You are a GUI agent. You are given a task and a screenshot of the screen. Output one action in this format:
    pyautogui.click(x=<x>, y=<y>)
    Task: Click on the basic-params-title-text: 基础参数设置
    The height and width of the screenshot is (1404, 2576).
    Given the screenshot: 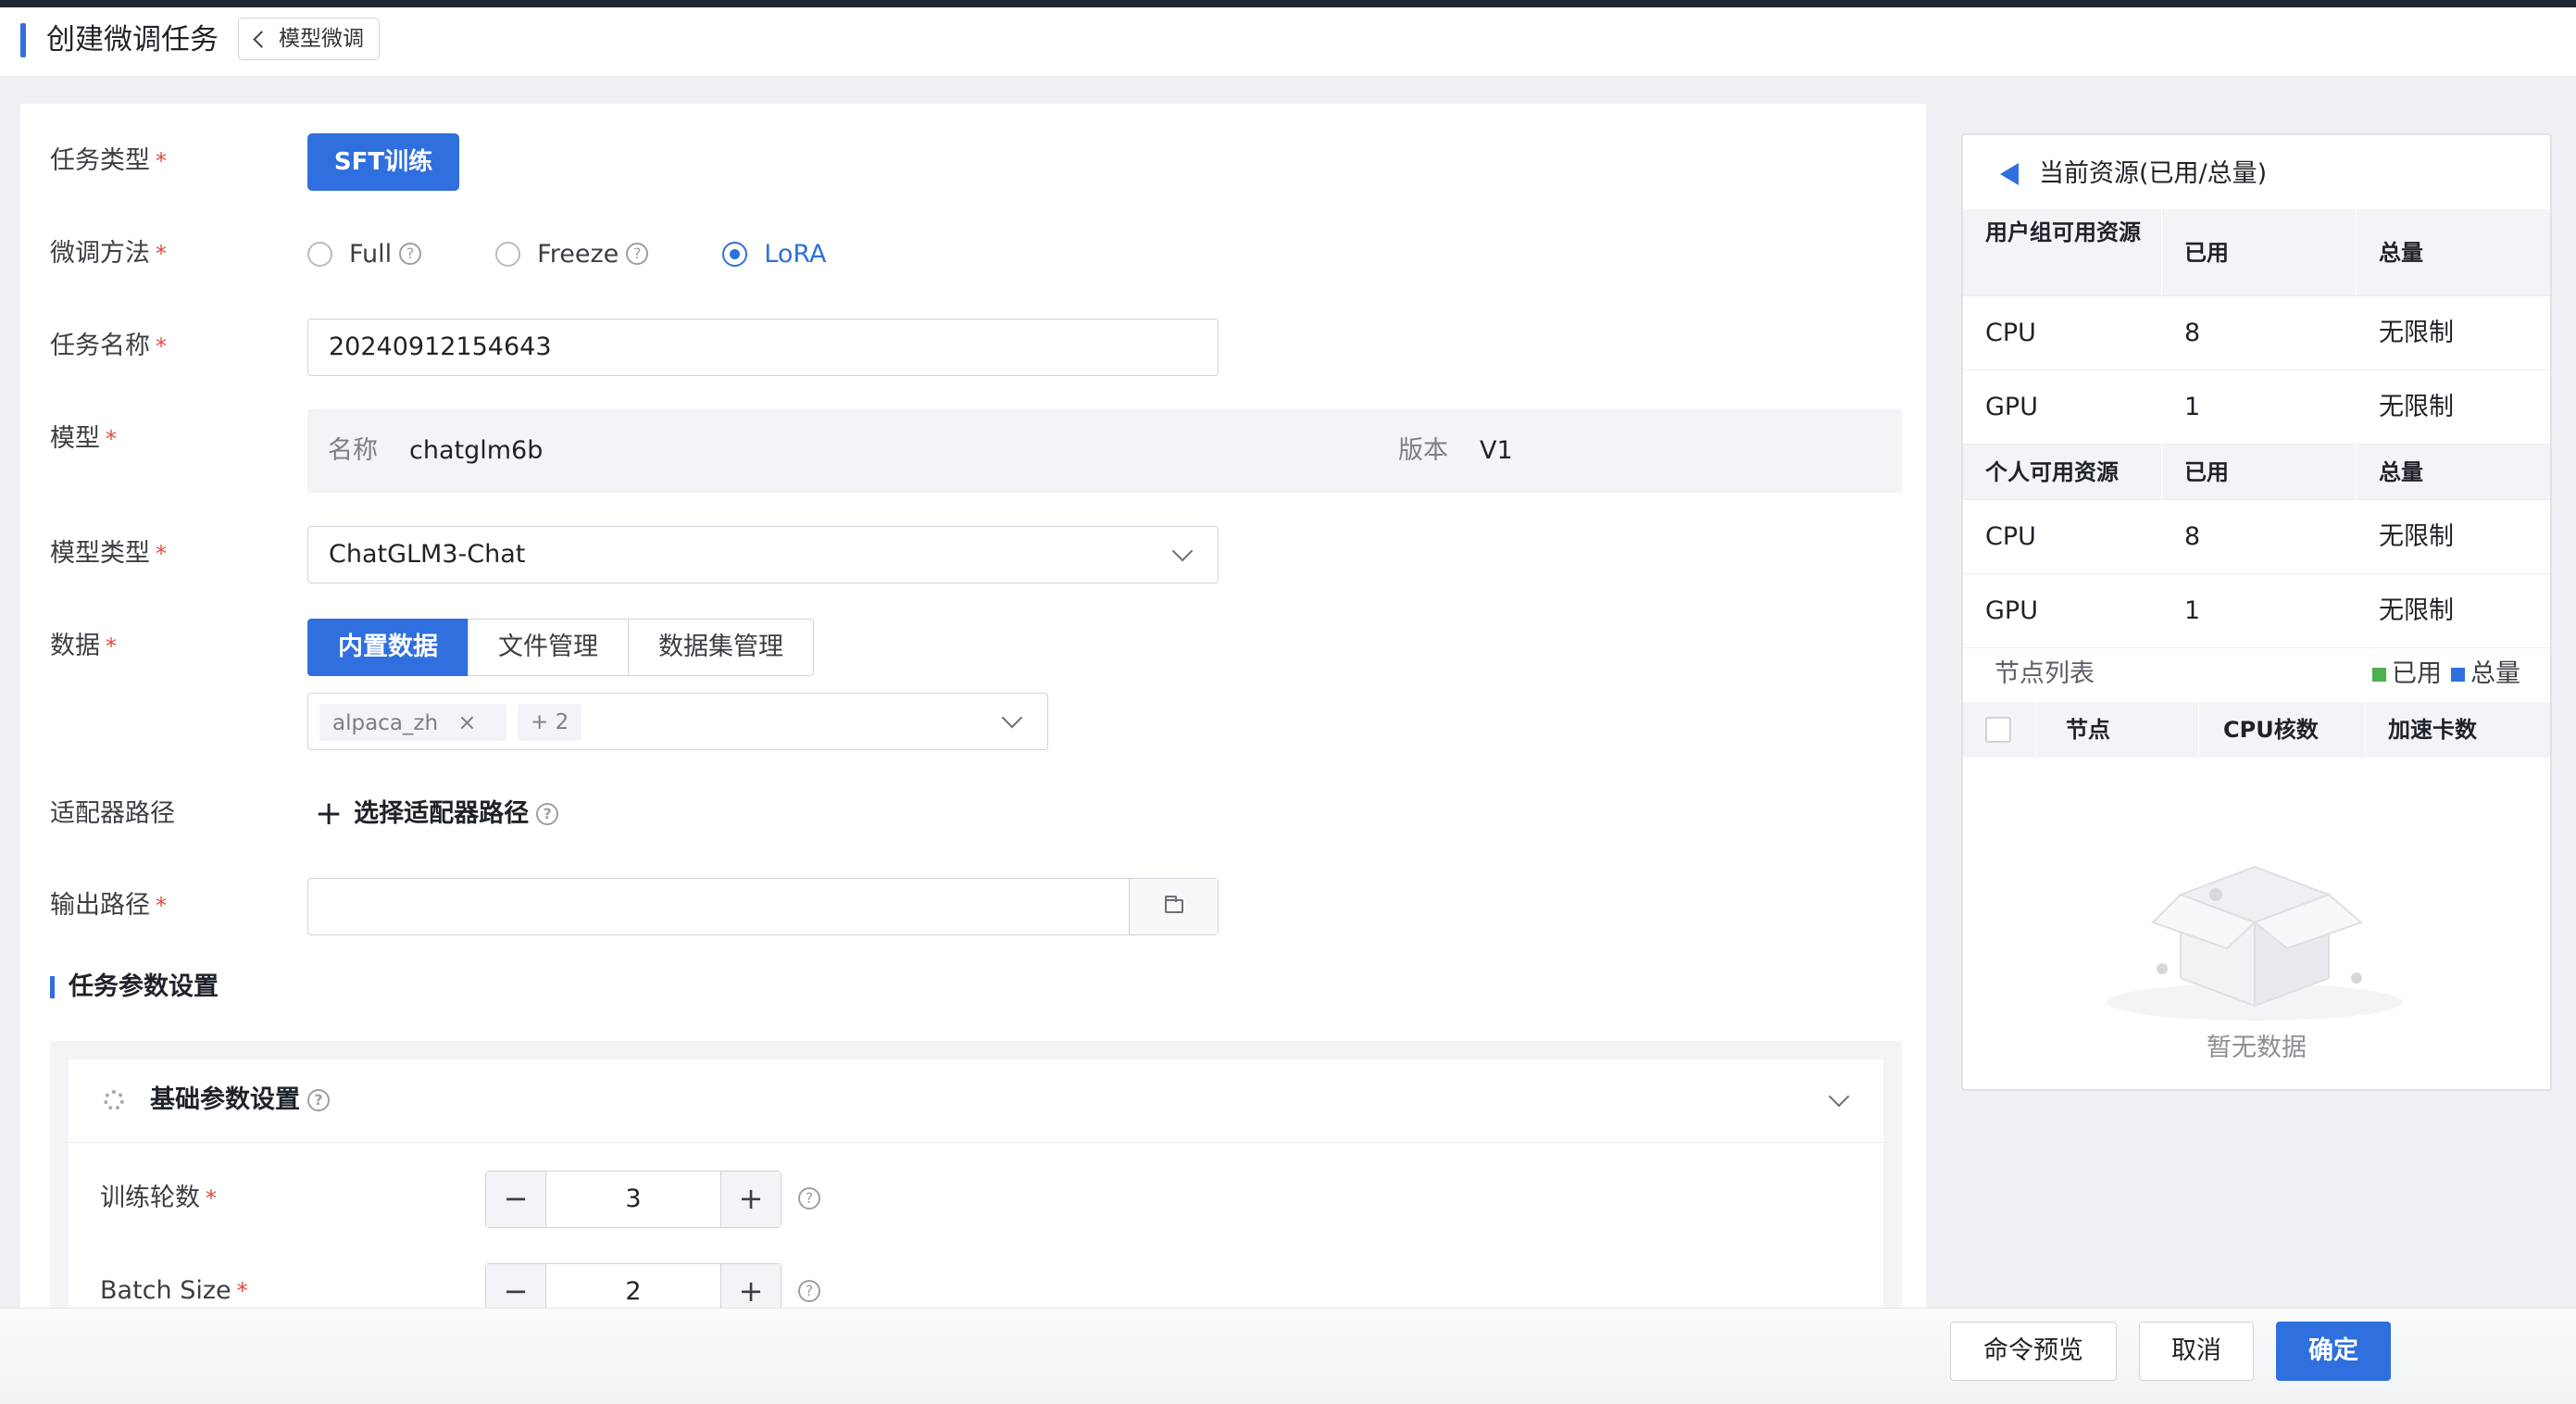 What is the action you would take?
    pyautogui.click(x=225, y=1099)
    